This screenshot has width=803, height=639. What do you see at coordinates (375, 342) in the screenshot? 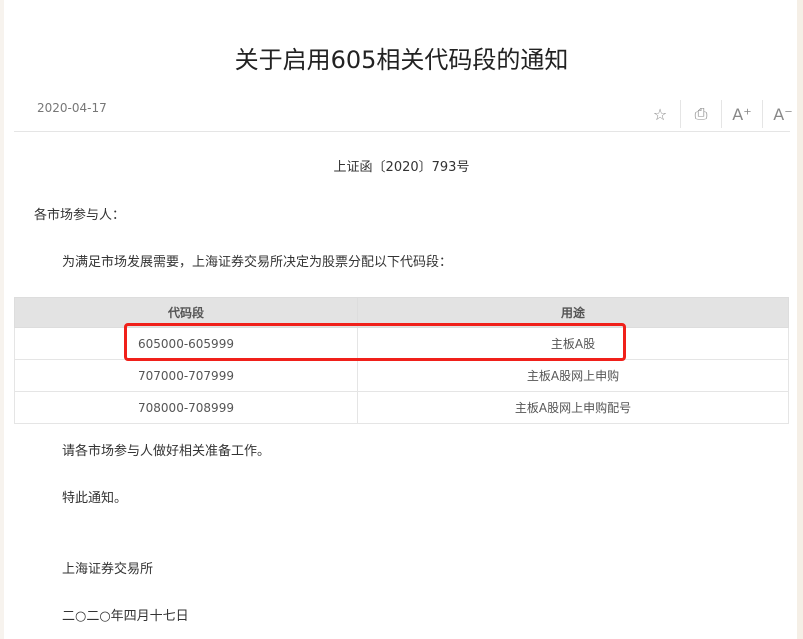
I see `highlight-box` at bounding box center [375, 342].